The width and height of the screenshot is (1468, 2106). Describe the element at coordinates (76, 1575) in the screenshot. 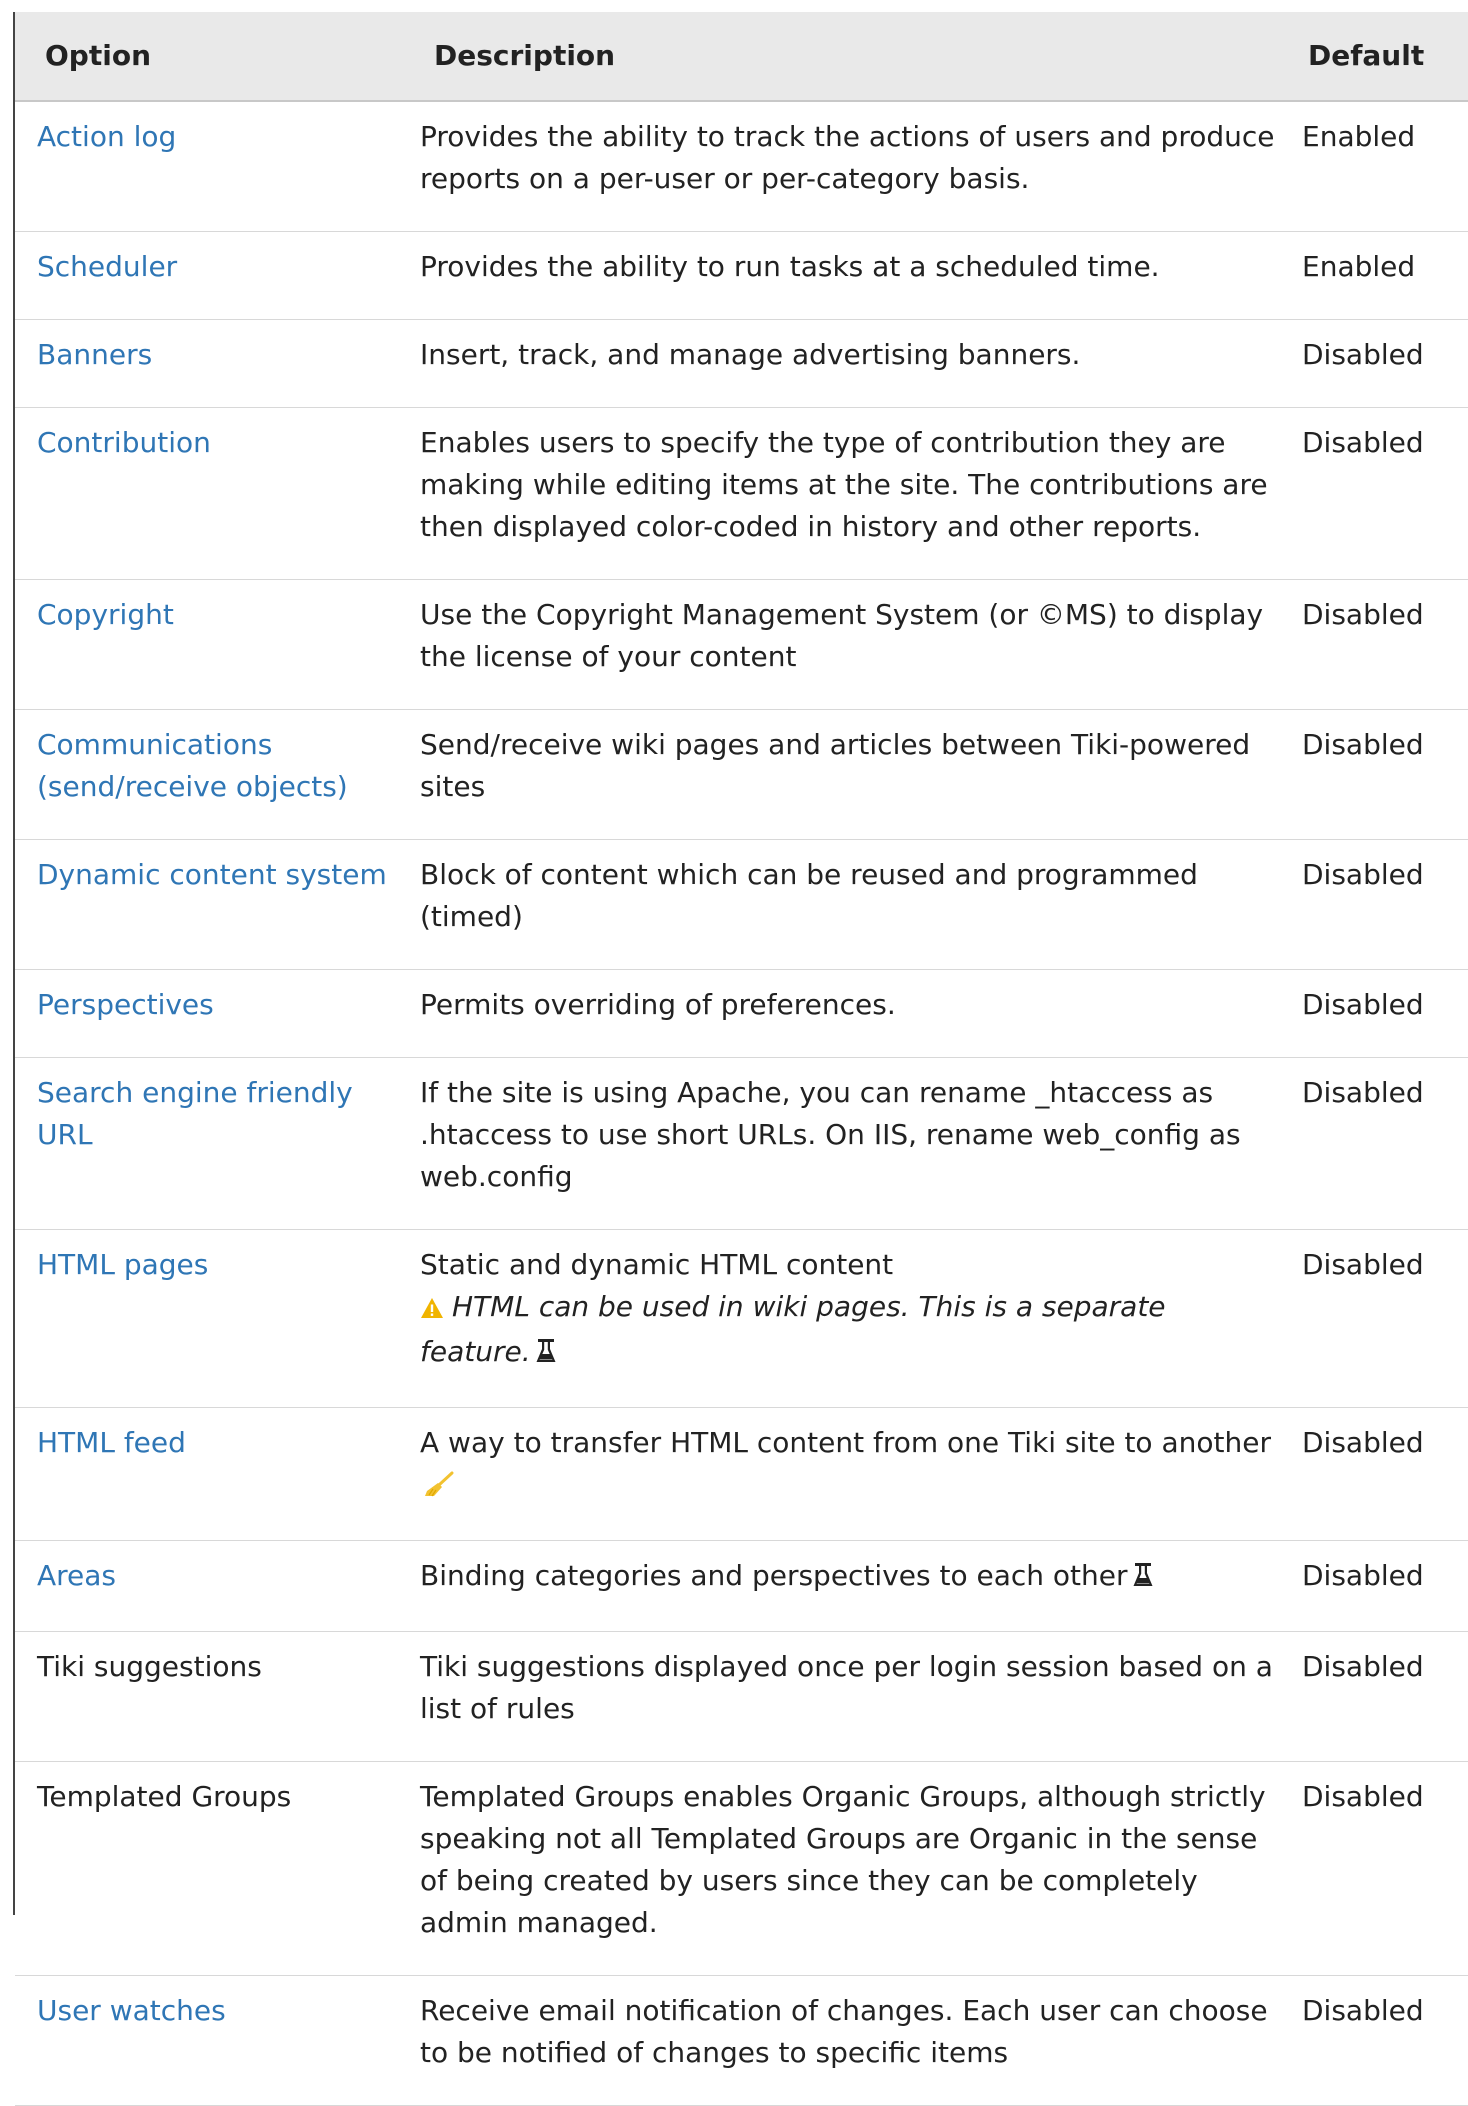

I see `option-link-areas: Areas` at that location.